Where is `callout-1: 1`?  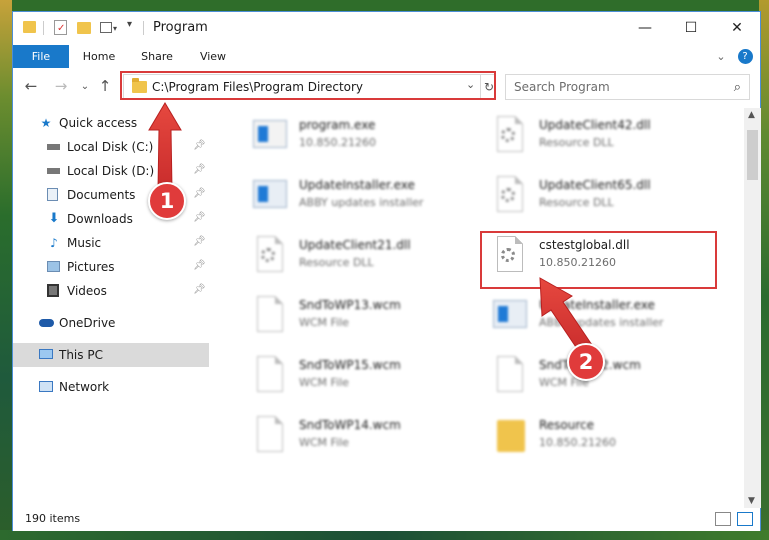 callout-1: 1 is located at coordinates (167, 201).